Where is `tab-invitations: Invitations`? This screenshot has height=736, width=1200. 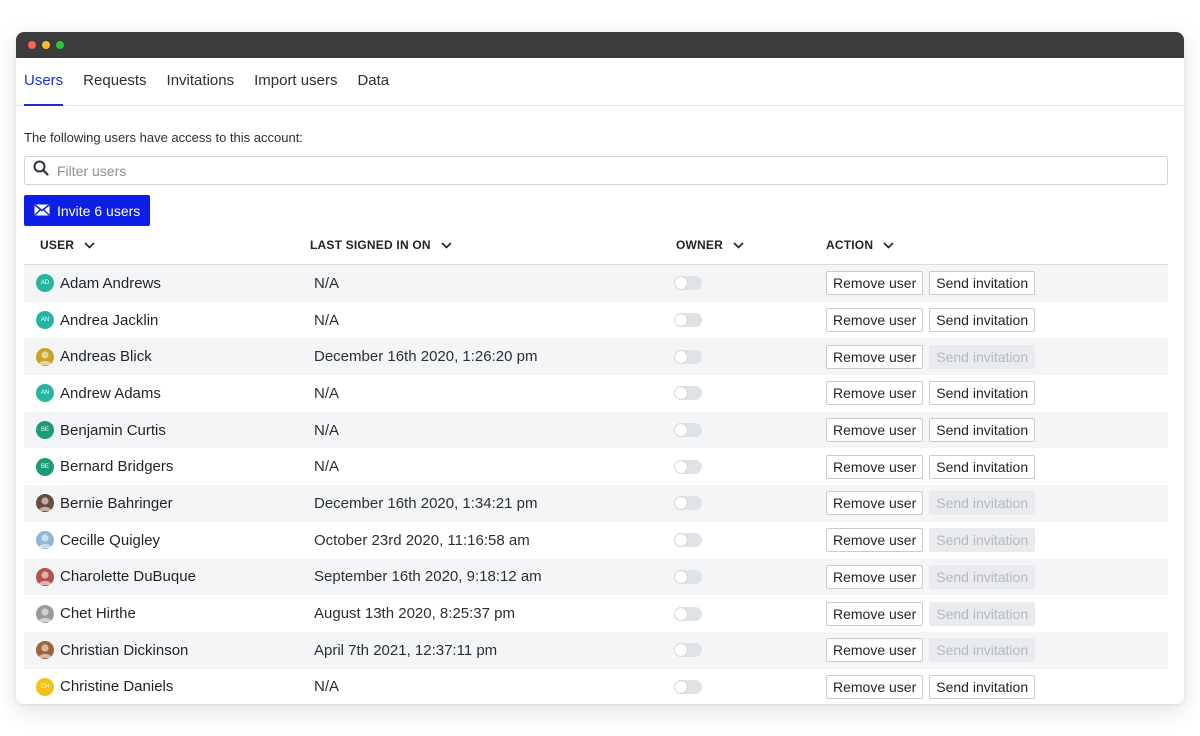 tab-invitations: Invitations is located at coordinates (201, 88).